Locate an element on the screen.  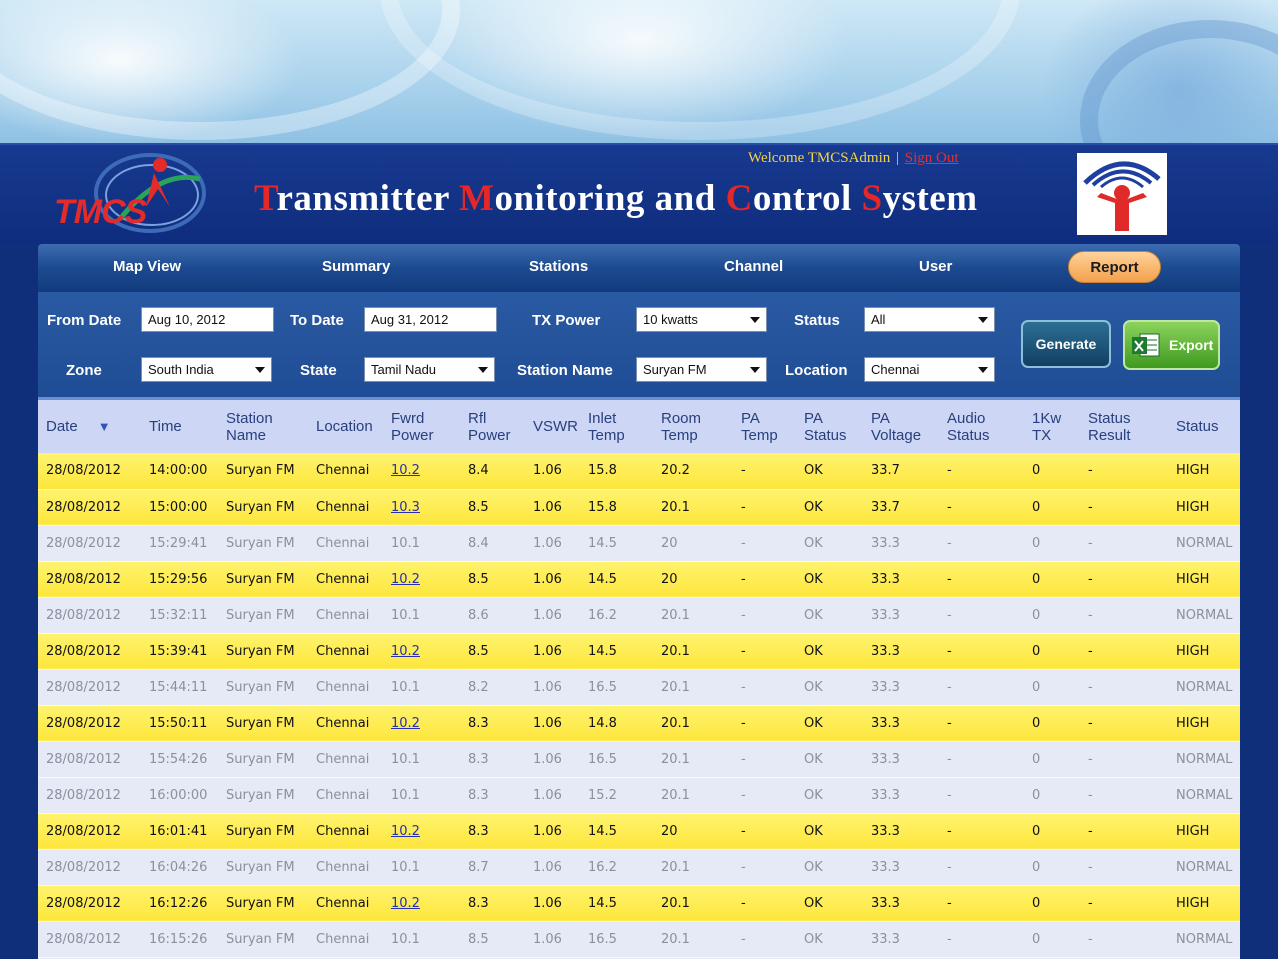
cell-inlet-temp: 14.5 is located at coordinates (616, 543).